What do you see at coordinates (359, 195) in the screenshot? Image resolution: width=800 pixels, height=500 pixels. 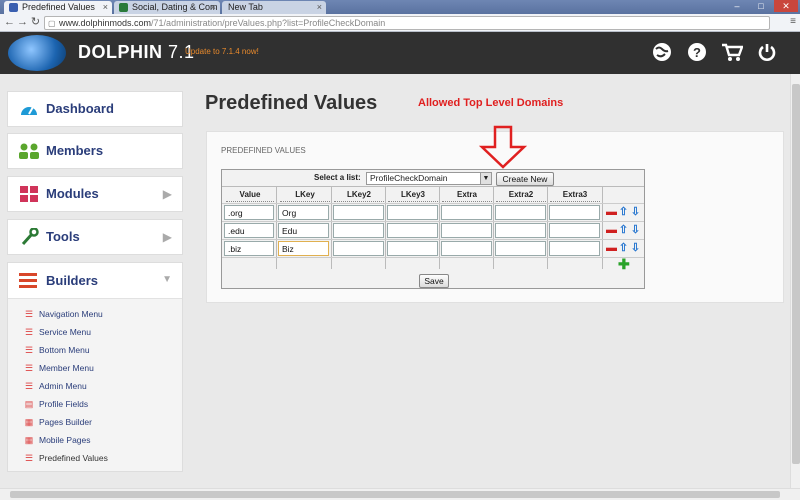 I see `column-header: LKey2` at bounding box center [359, 195].